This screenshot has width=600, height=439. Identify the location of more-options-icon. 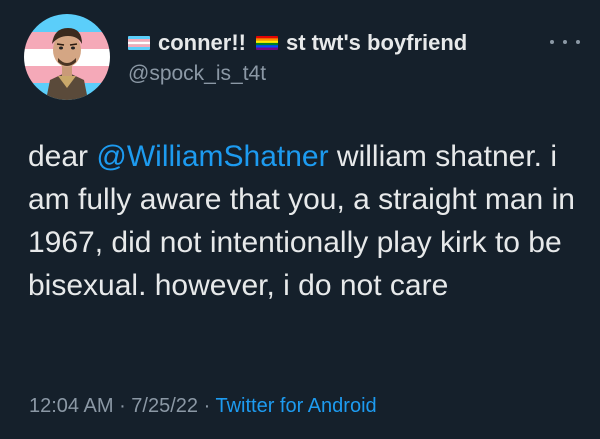
(565, 42).